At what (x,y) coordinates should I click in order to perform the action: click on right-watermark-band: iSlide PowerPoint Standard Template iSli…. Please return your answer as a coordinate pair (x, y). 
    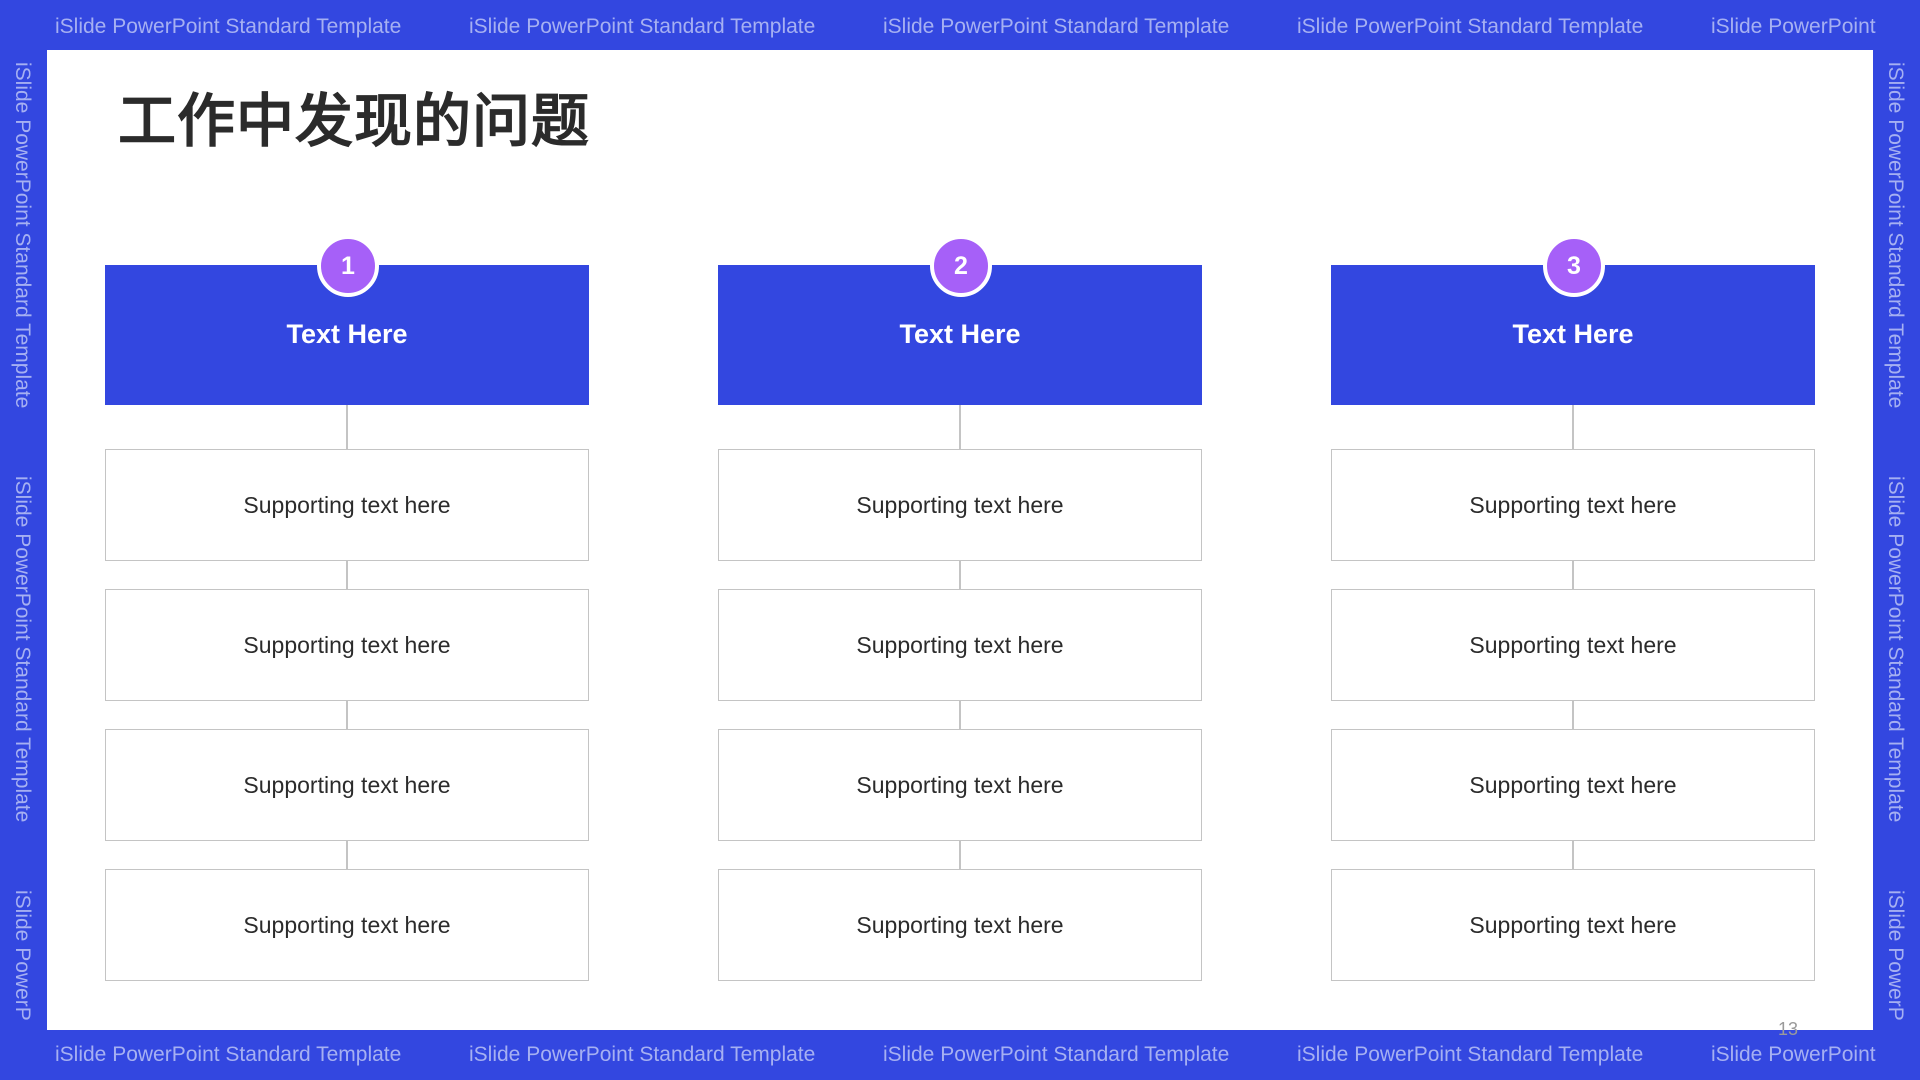
    Looking at the image, I should click on (1896, 540).